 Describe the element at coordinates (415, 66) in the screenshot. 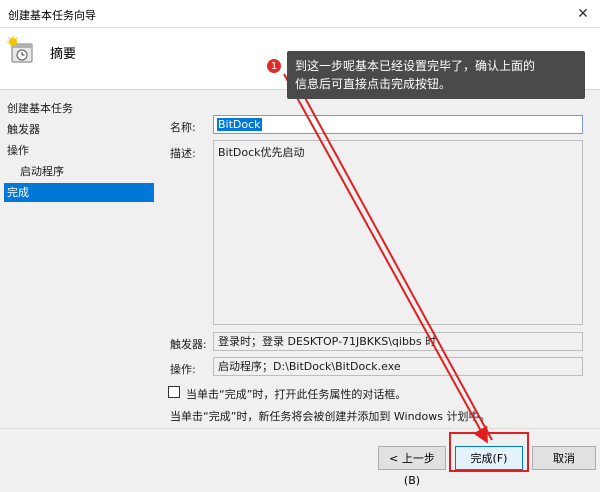

I see `annotation-line-1: 到这一步呢基本已经设置完毕了，确认上面的` at that location.